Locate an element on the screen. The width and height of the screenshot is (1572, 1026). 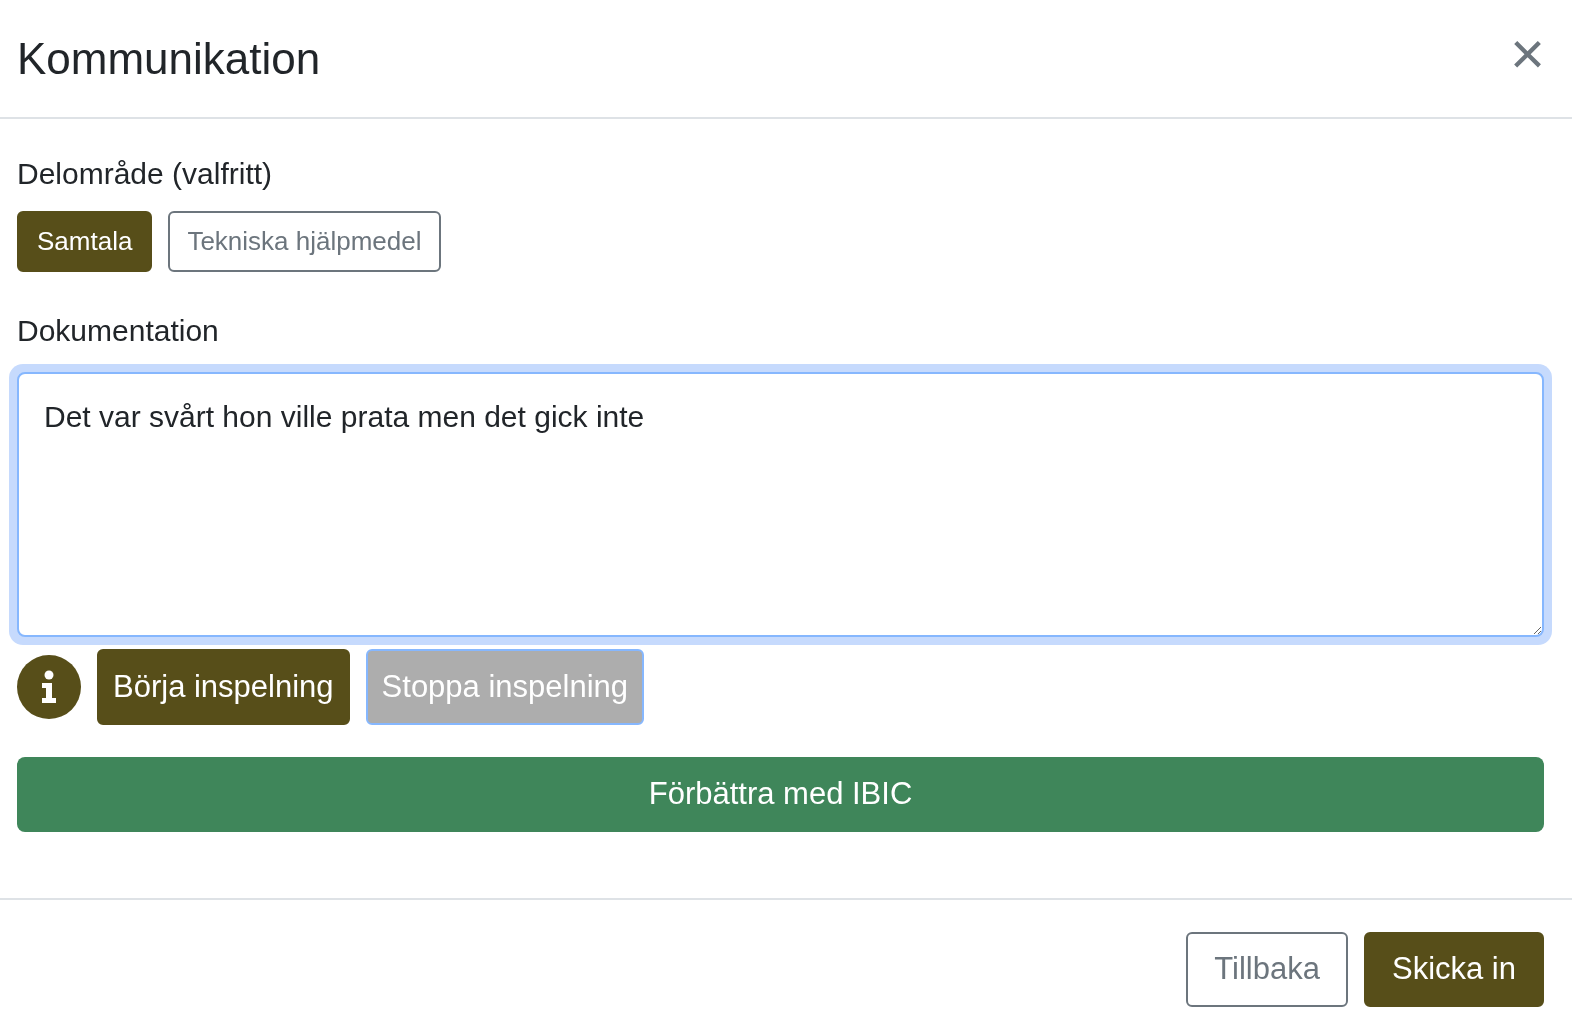
subarea-option: Samtala is located at coordinates (85, 241).